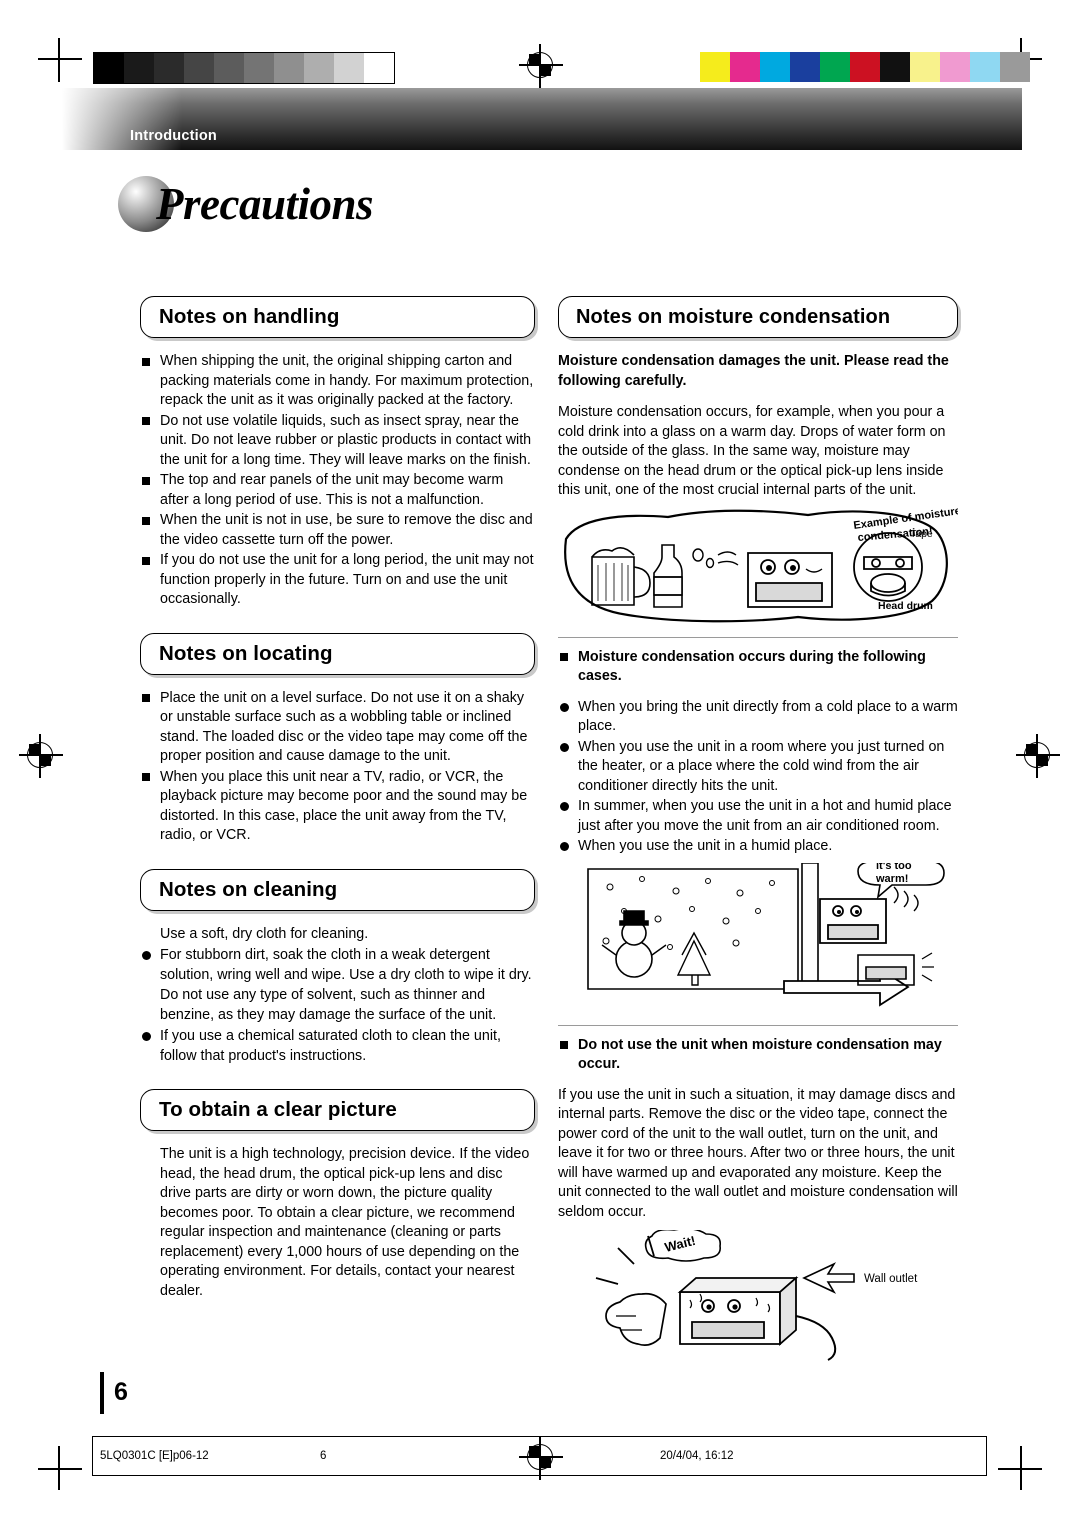 Image resolution: width=1080 pixels, height=1528 pixels. I want to click on swatch-black, so click(895, 67).